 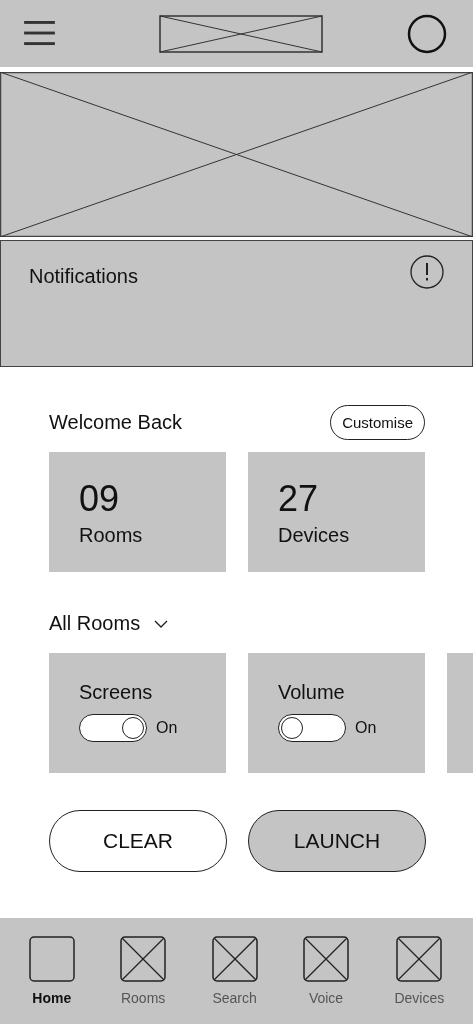 What do you see at coordinates (427, 272) in the screenshot?
I see `alert-icon` at bounding box center [427, 272].